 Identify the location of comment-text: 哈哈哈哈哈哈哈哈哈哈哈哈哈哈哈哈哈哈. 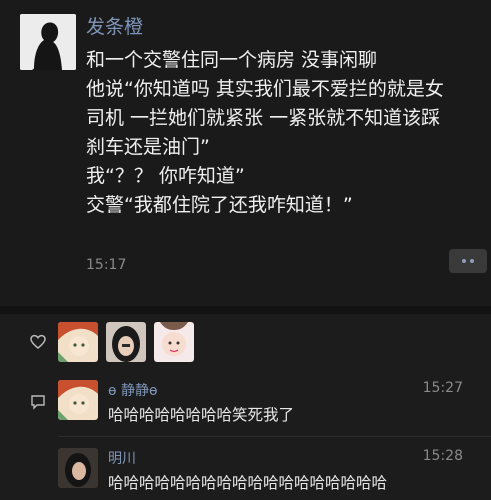
(247, 482).